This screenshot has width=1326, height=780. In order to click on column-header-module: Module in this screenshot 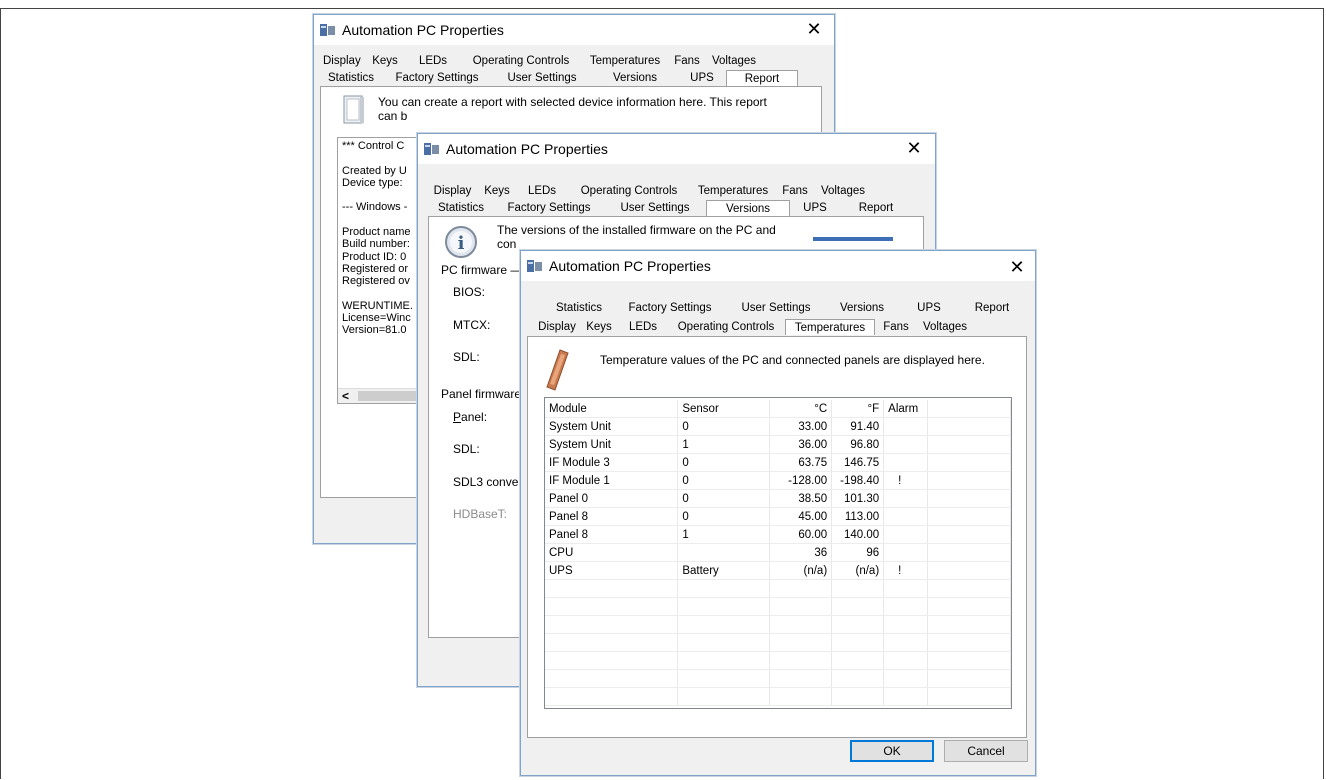, I will do `click(612, 409)`.